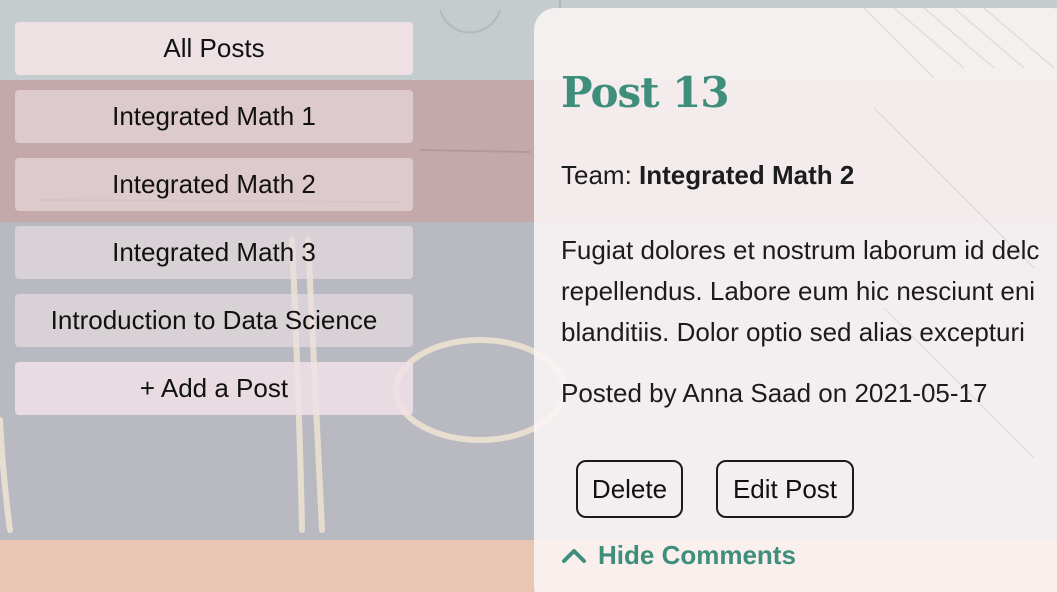 This screenshot has width=1057, height=592. What do you see at coordinates (214, 388) in the screenshot?
I see `add-post-button: + Add a Post` at bounding box center [214, 388].